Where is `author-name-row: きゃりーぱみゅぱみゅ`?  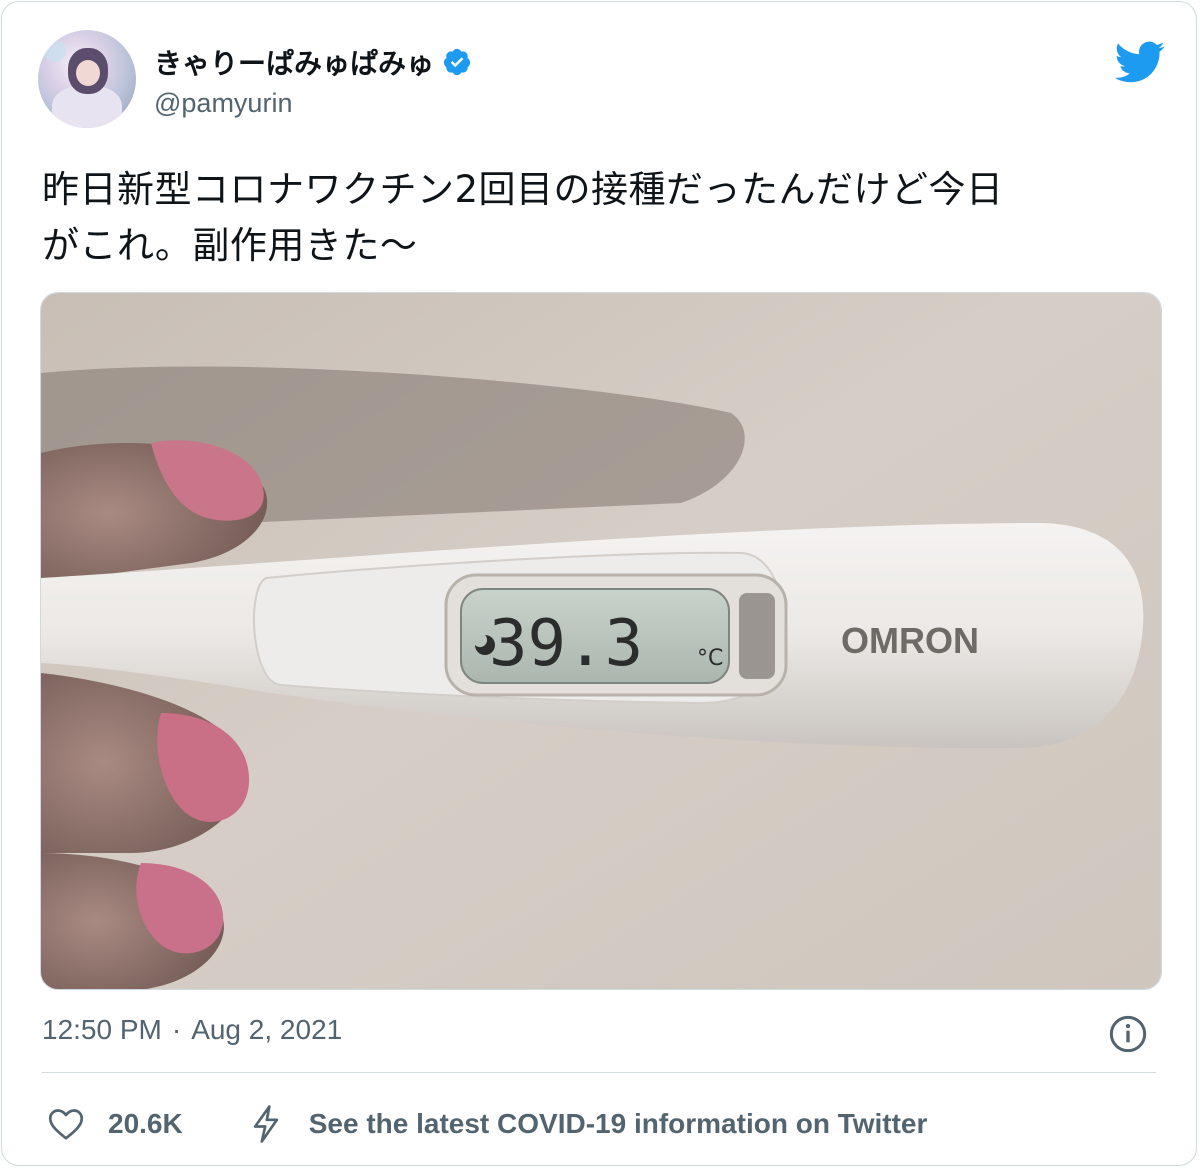
author-name-row: きゃりーぱみゅぱみゅ is located at coordinates (313, 62).